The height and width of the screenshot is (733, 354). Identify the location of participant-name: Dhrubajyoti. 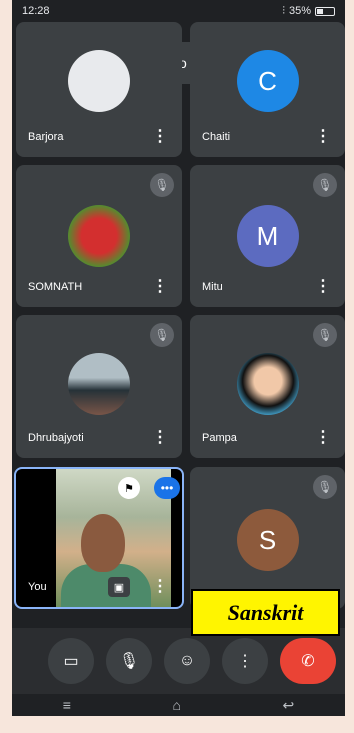
(56, 438).